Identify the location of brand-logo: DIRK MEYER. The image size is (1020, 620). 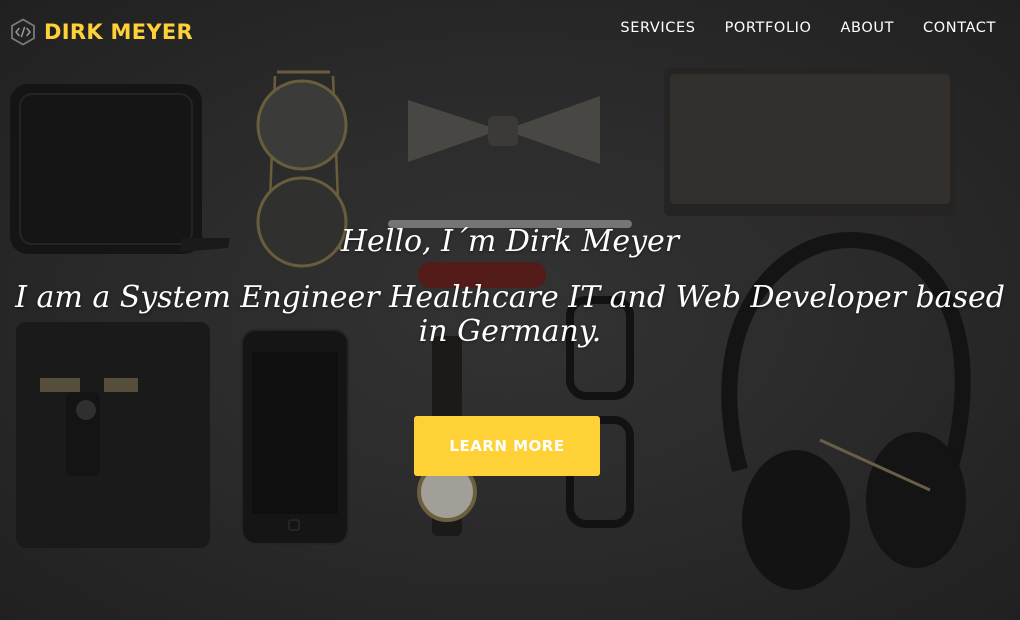
(101, 32).